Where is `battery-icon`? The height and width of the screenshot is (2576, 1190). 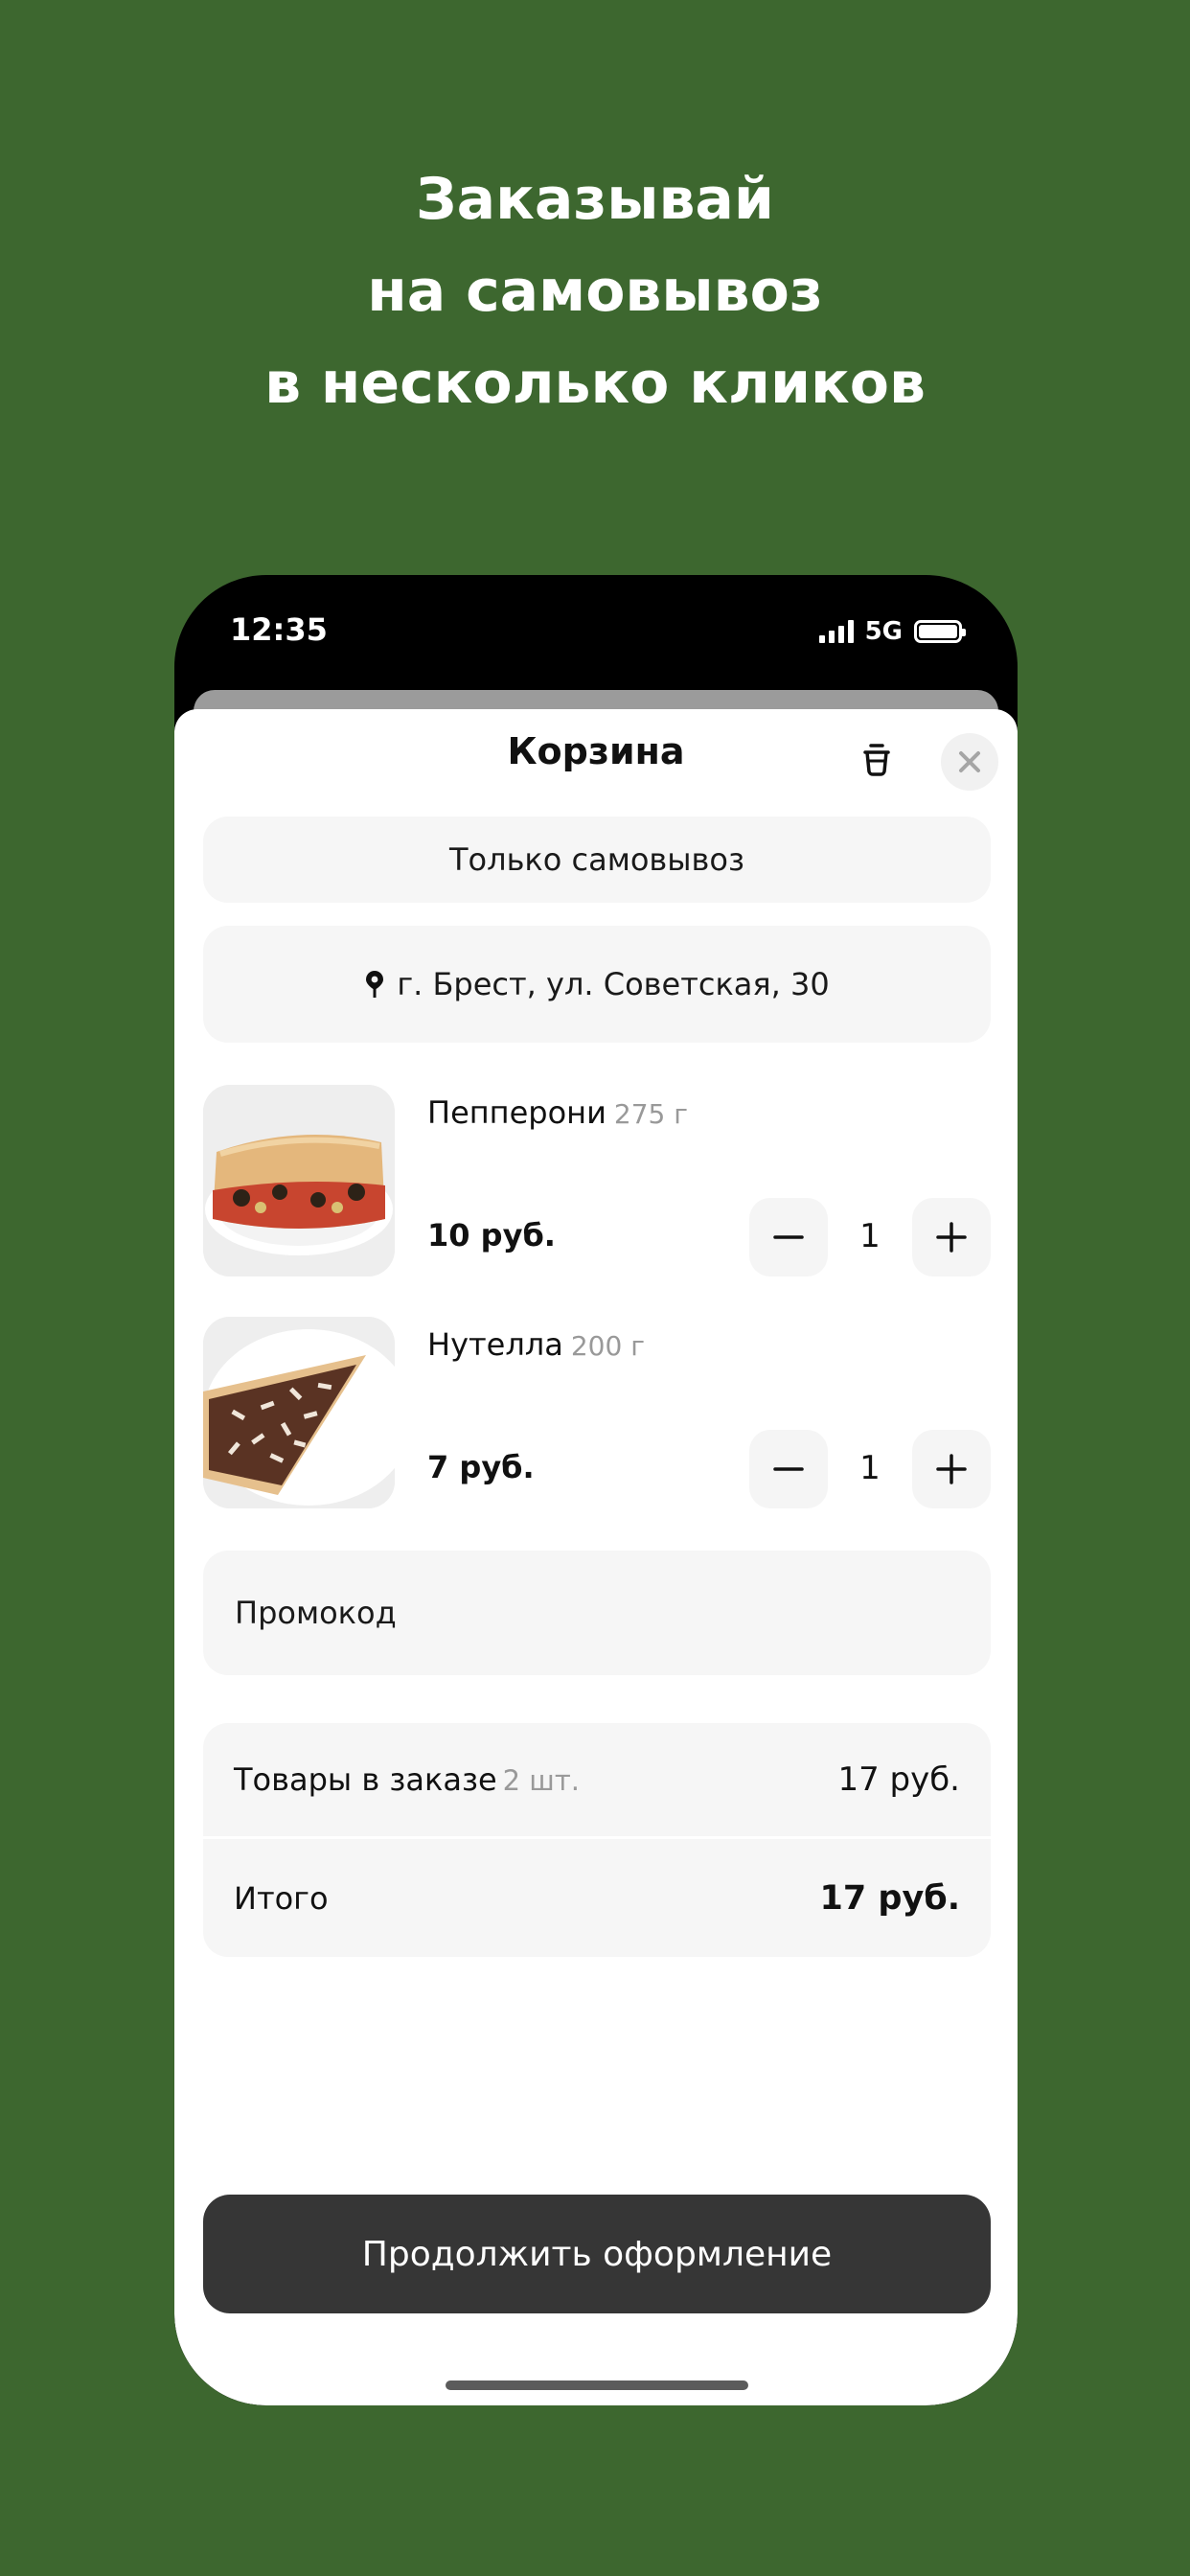 battery-icon is located at coordinates (940, 631).